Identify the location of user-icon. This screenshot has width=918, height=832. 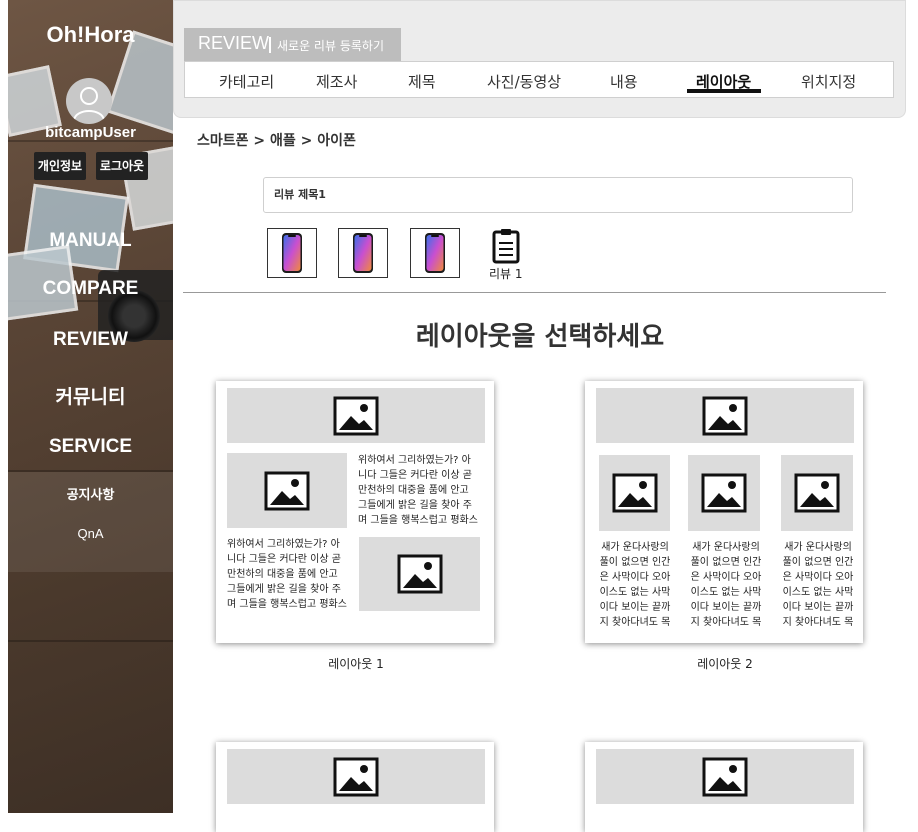
(89, 104).